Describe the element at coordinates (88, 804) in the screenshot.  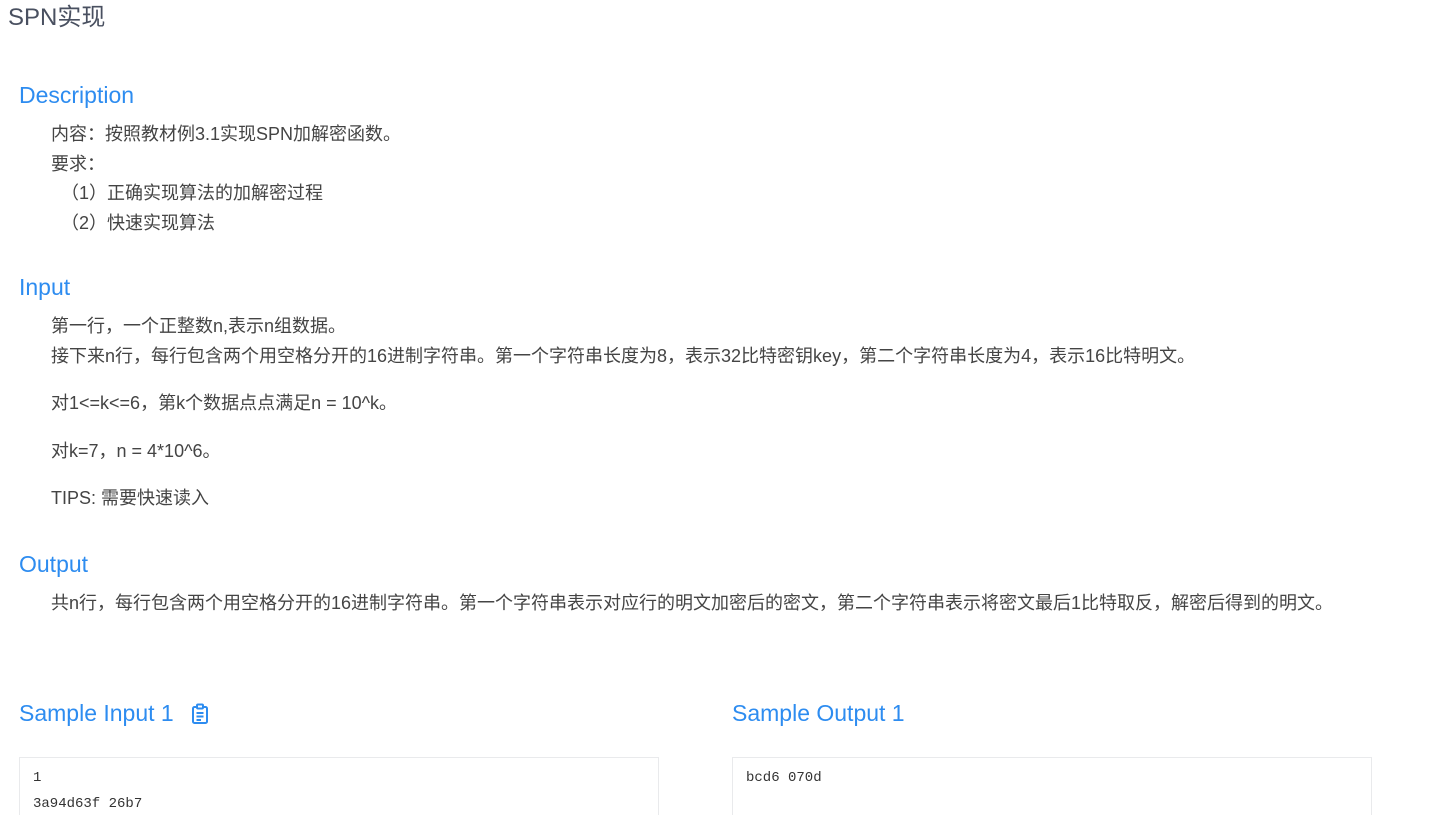
I see `sample-input-line: 3a94d63f 26b7` at that location.